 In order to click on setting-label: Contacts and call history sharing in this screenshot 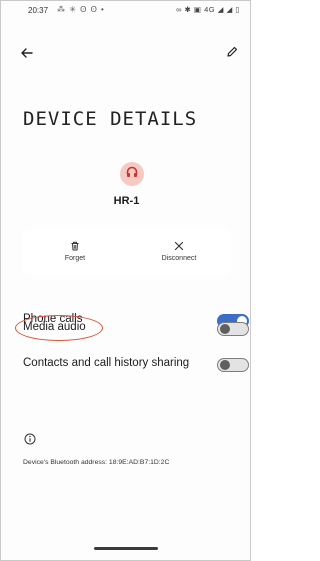, I will do `click(106, 363)`.